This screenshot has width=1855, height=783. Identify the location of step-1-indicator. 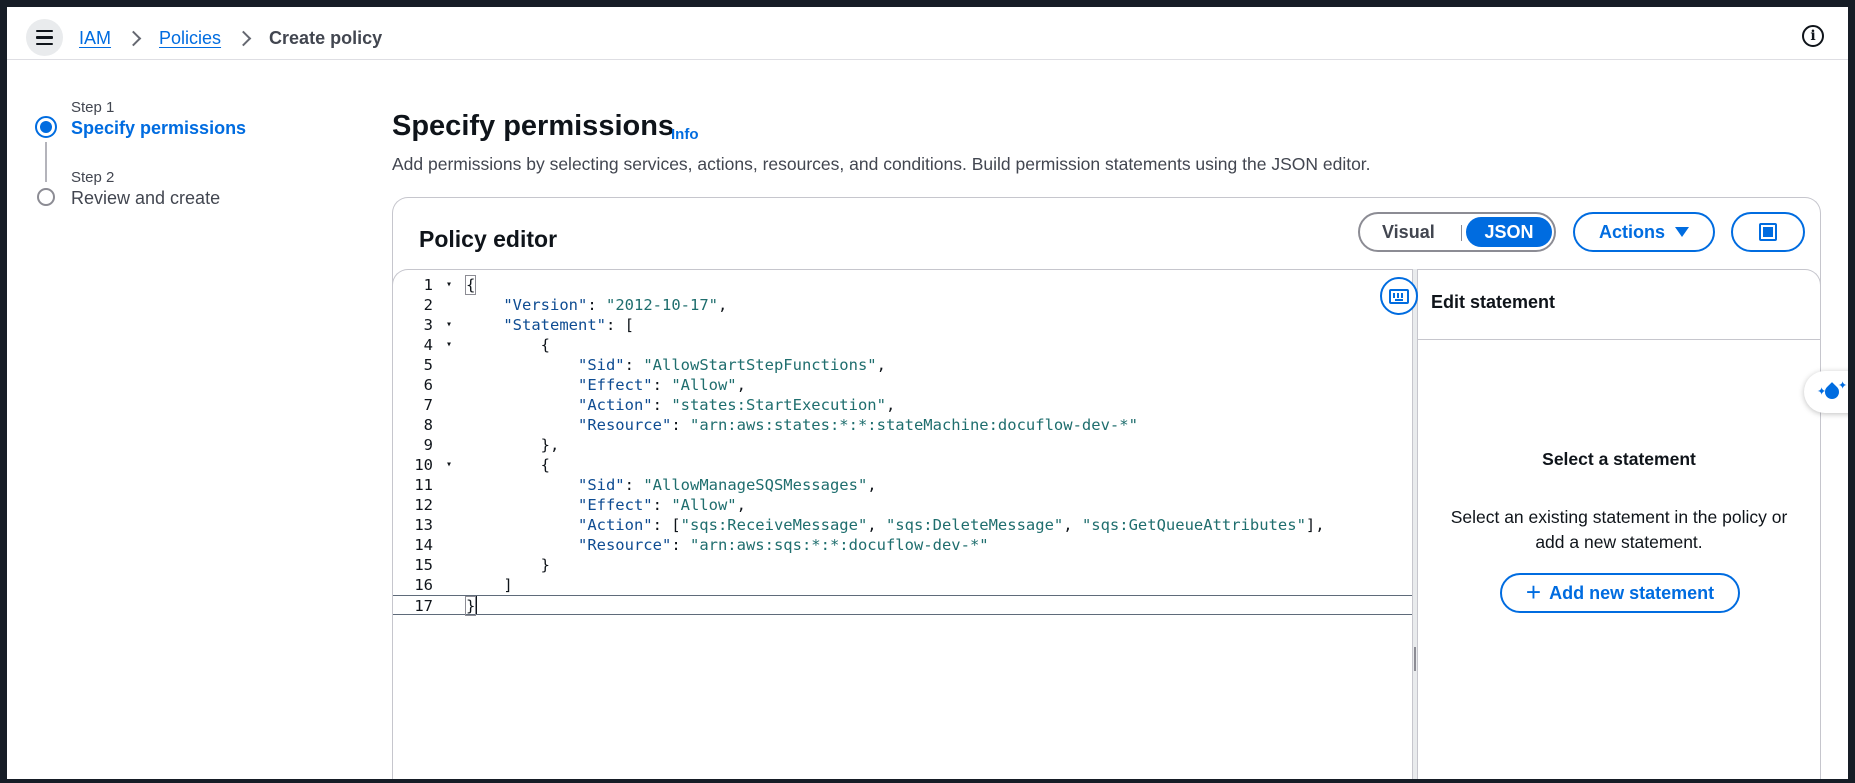
(46, 127).